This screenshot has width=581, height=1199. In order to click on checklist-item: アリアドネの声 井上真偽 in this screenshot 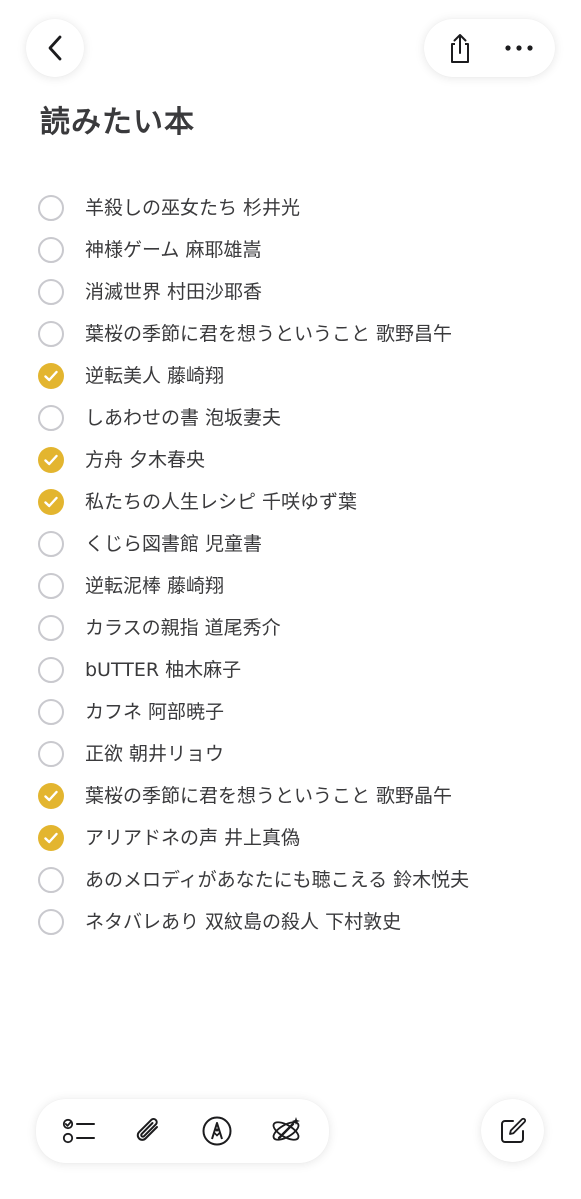, I will do `click(303, 838)`.